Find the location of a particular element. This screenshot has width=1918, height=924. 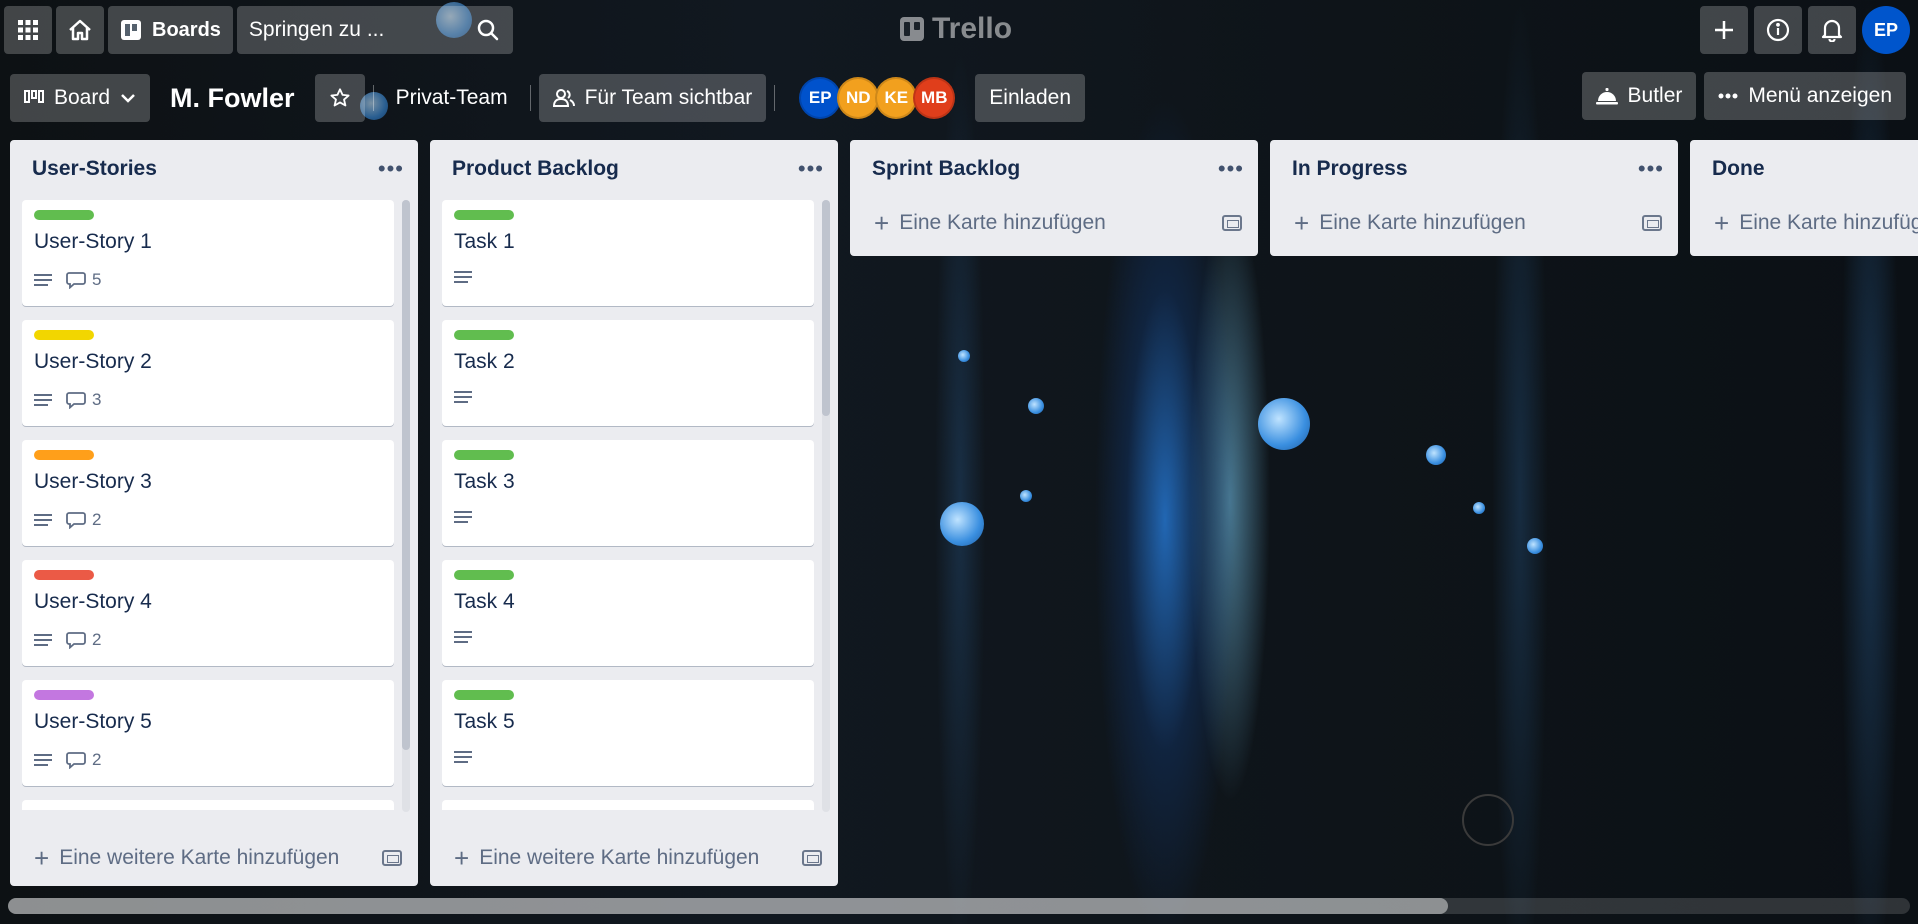

card: User-Story 2 3 is located at coordinates (208, 373).